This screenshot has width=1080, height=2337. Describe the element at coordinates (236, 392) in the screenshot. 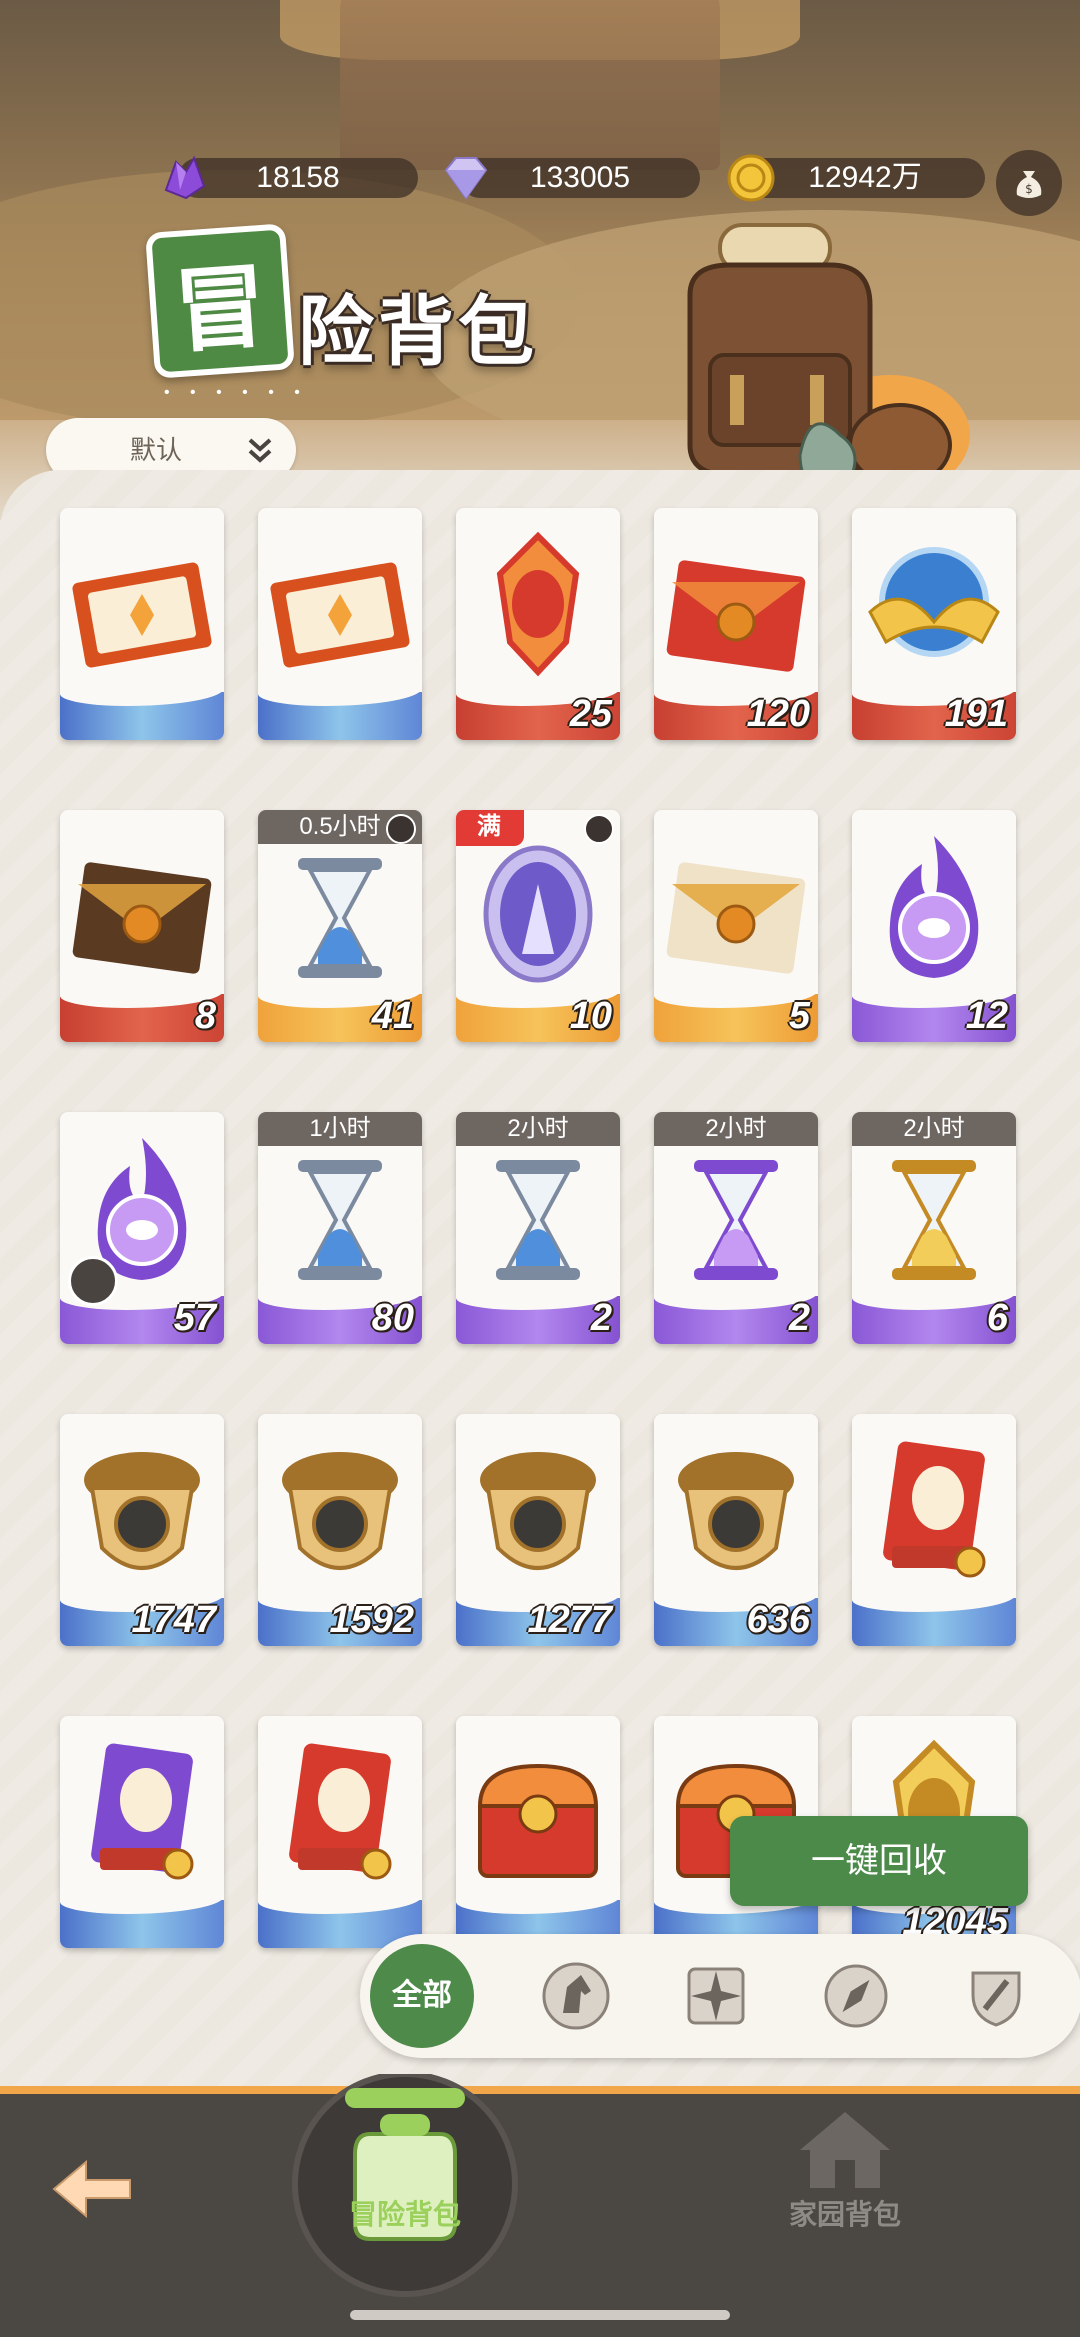

I see `title-dots: • • • • • •` at that location.